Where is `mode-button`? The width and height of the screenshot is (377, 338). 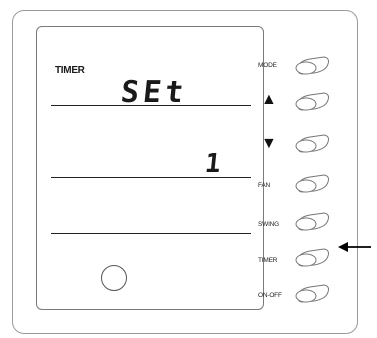 mode-button is located at coordinates (312, 65).